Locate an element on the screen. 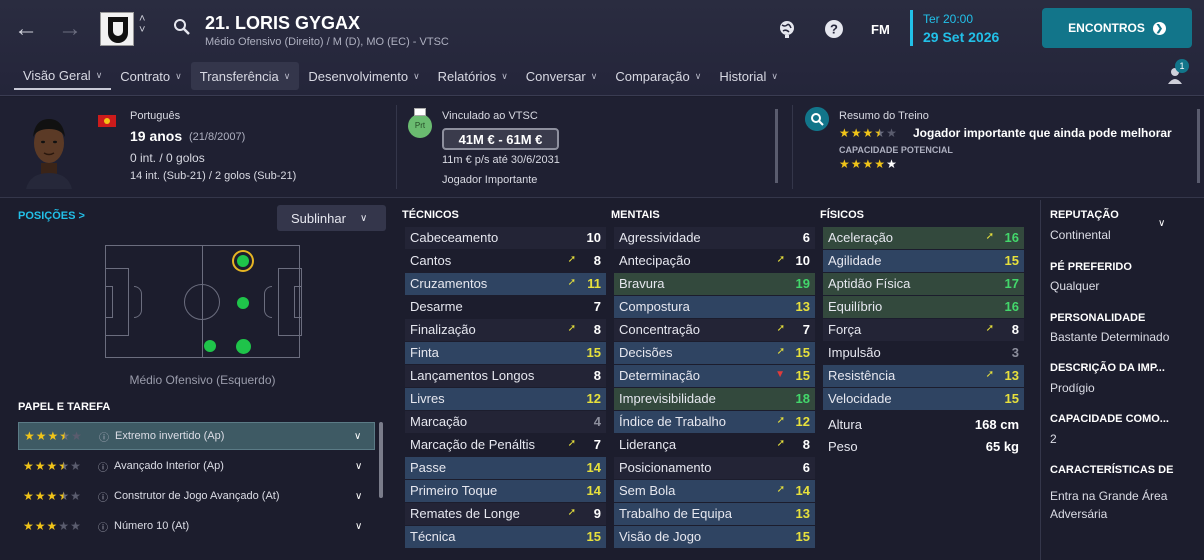  globe-icon is located at coordinates (787, 29).